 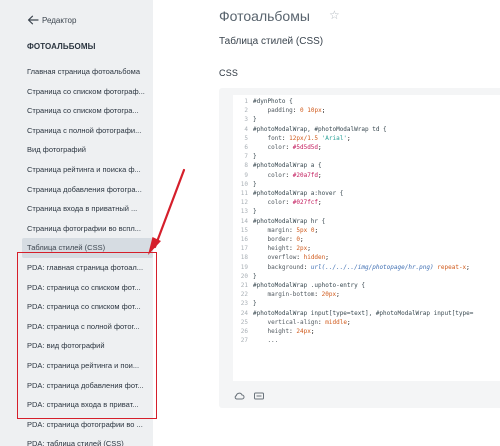 What do you see at coordinates (289, 221) in the screenshot?
I see `line-text: #photoModalWrap hr {` at bounding box center [289, 221].